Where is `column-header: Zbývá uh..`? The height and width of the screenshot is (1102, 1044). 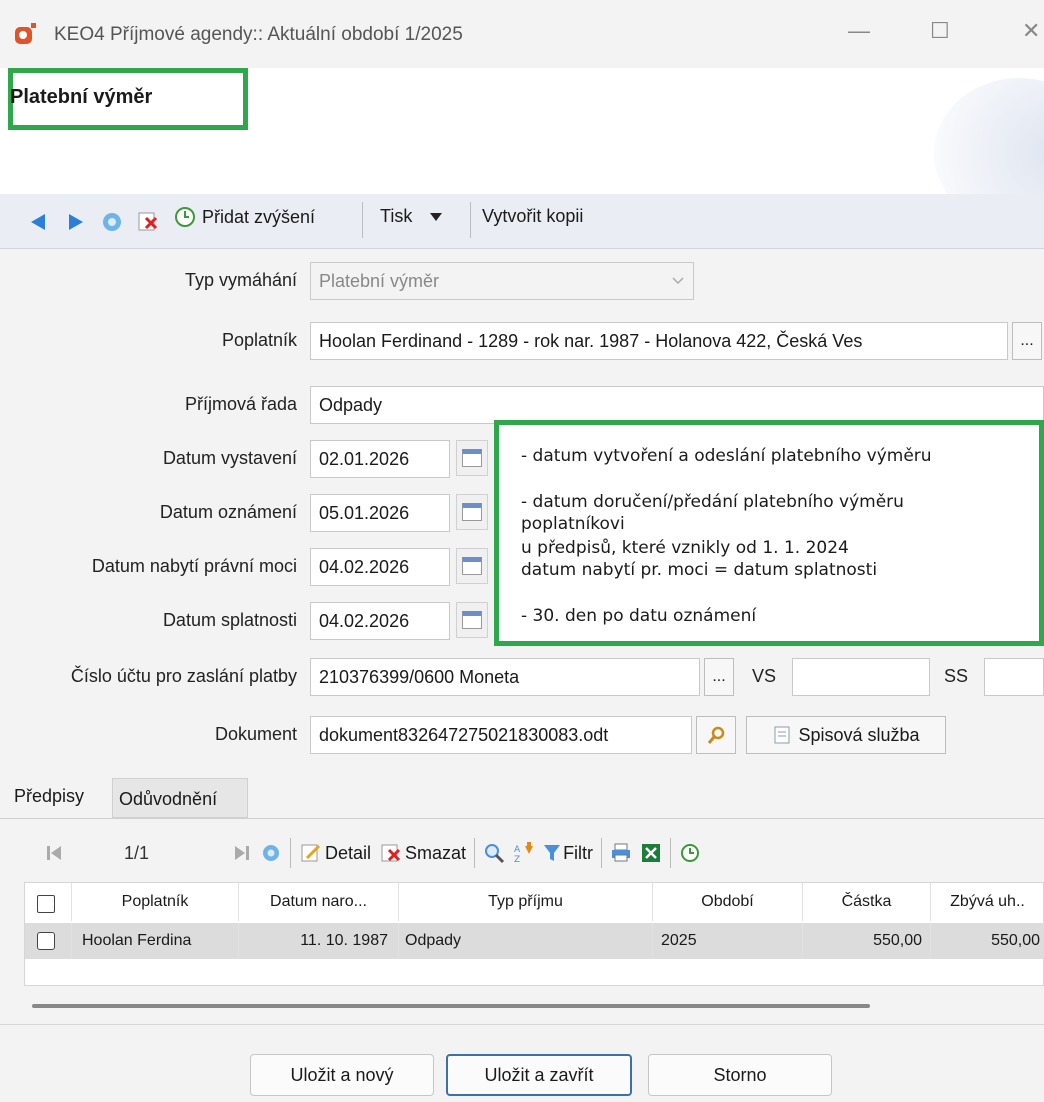 column-header: Zbývá uh.. is located at coordinates (987, 902).